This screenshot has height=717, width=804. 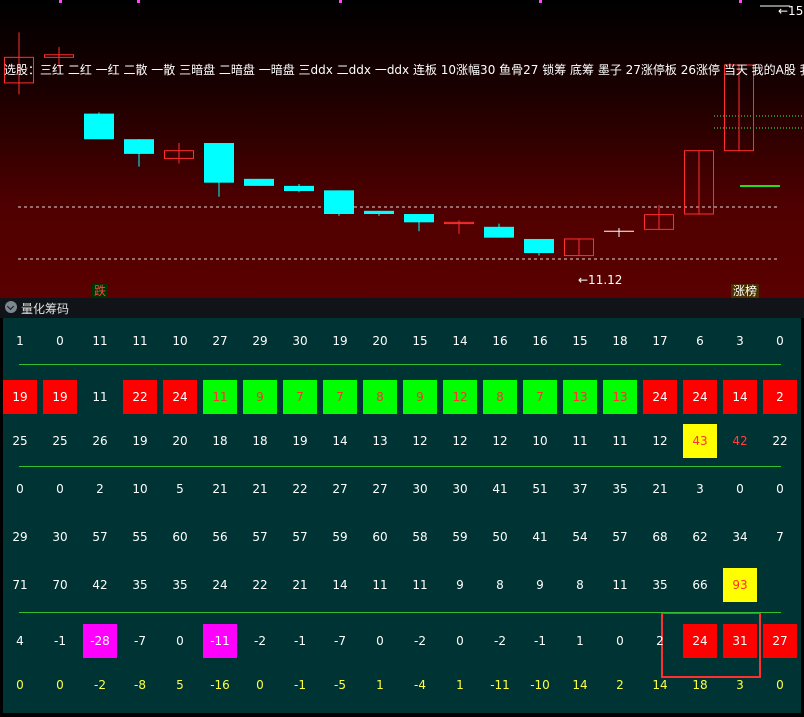 I want to click on grid-cell-r4-c19: 7, so click(x=780, y=537).